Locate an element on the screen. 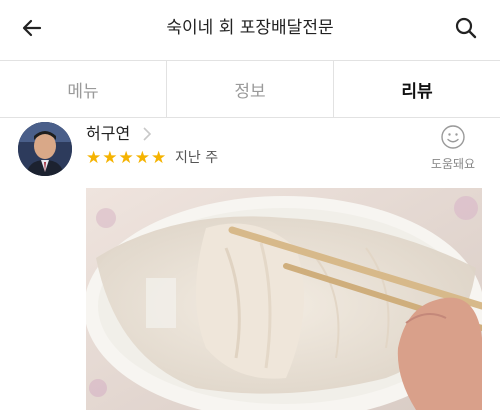  reviewer-name: 허구연 is located at coordinates (108, 134).